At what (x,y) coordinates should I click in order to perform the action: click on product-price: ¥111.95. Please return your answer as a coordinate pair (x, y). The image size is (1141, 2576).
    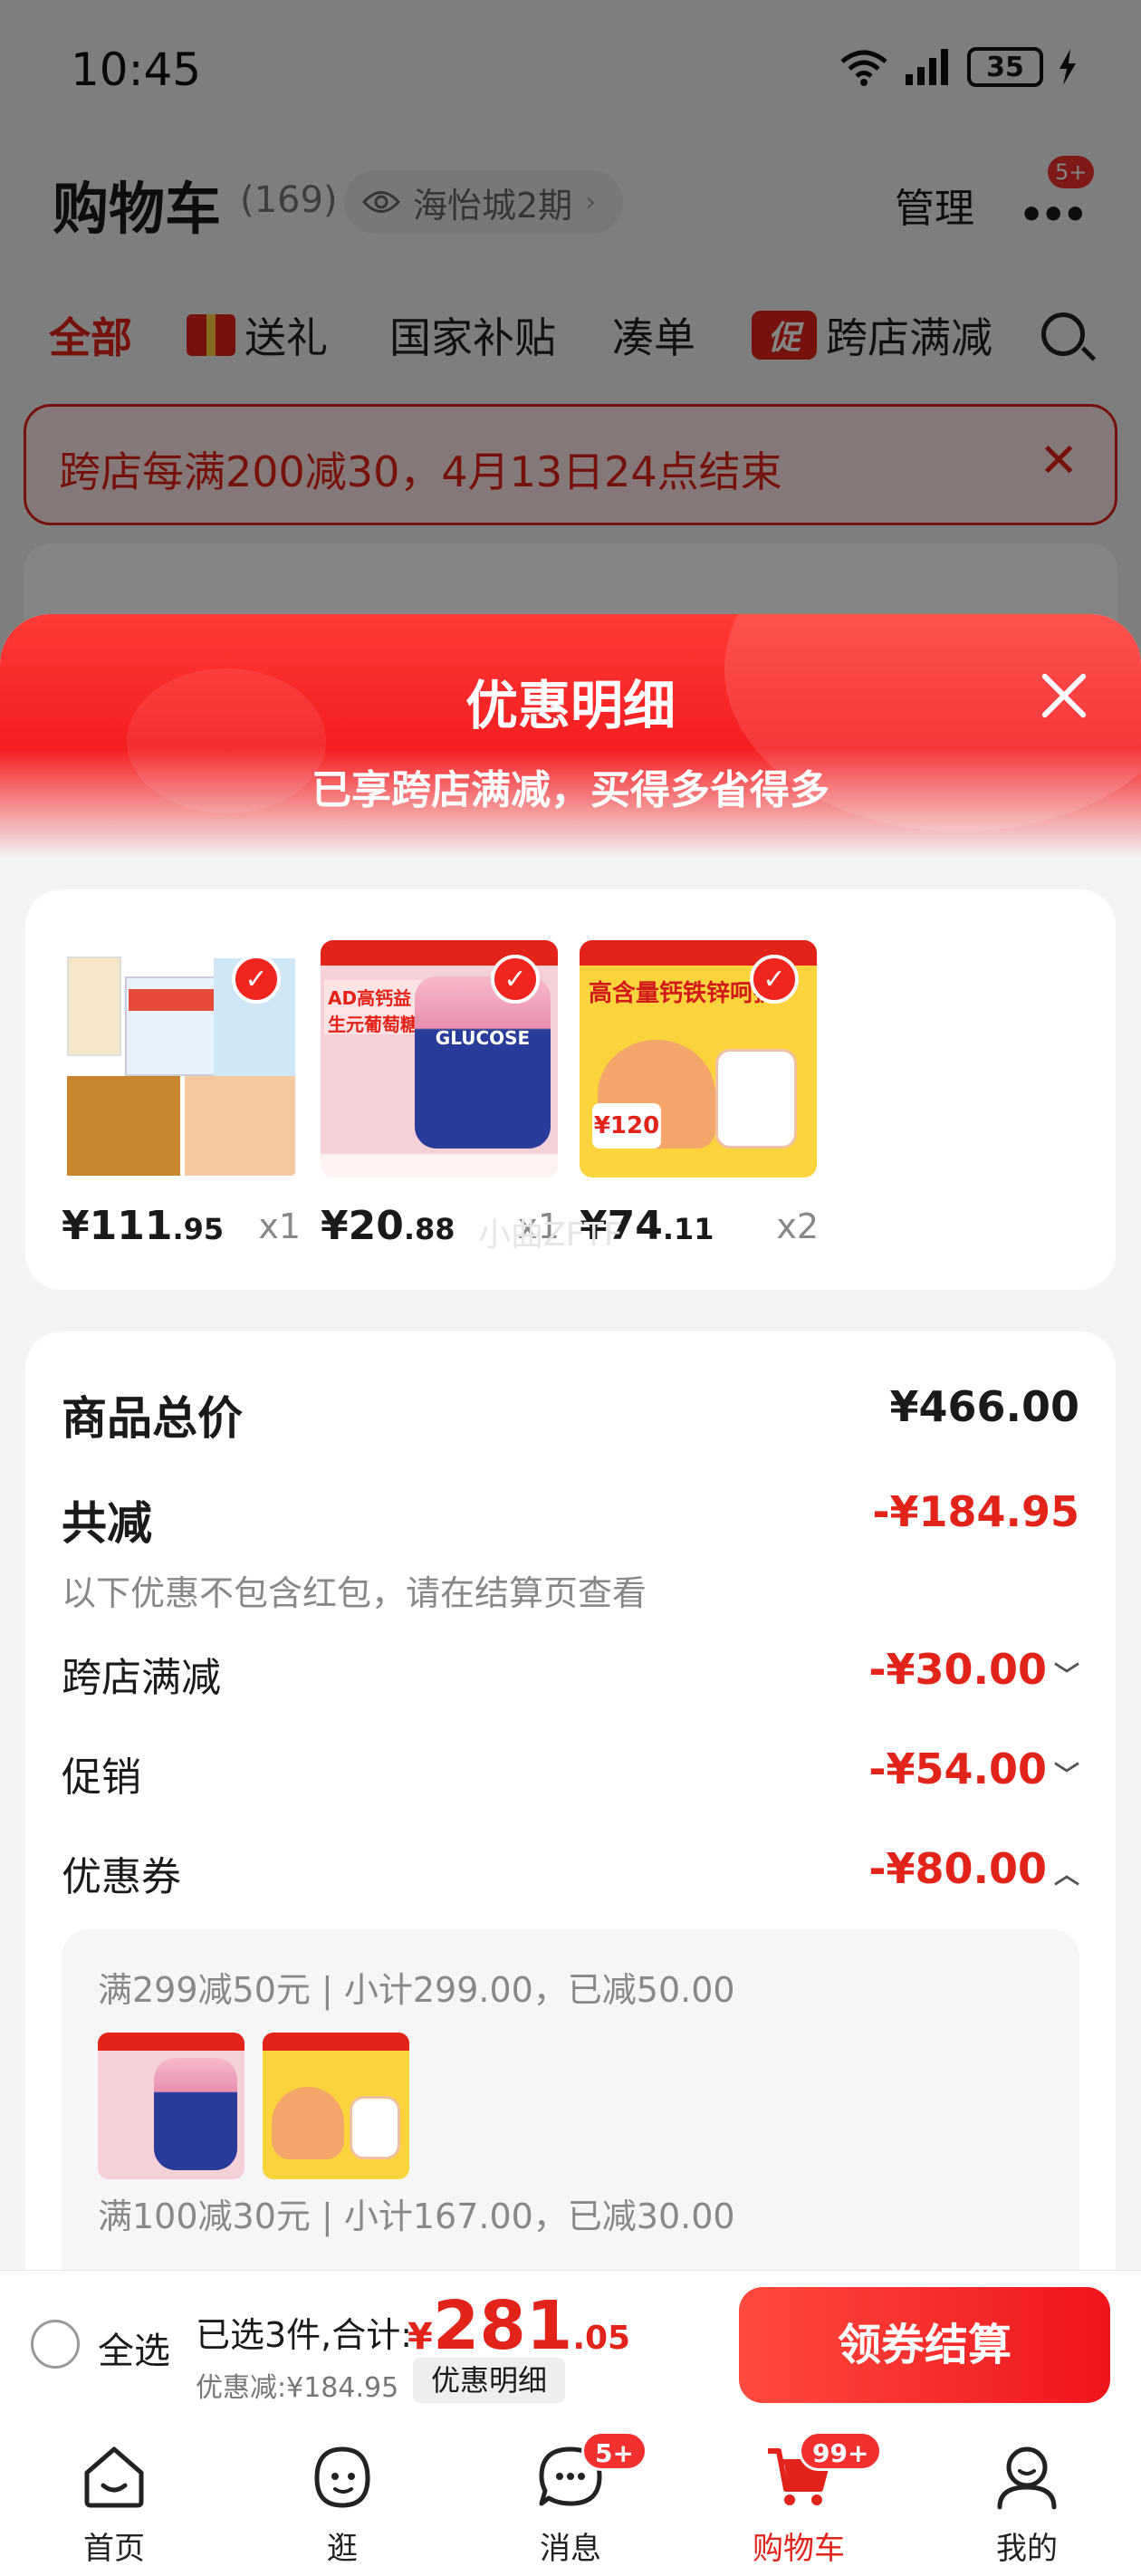
    Looking at the image, I should click on (144, 1226).